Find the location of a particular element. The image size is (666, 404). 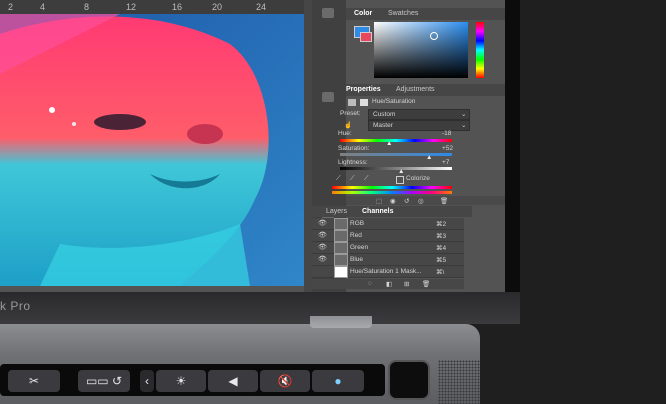

lightness-label: Lightness: is located at coordinates (353, 162).